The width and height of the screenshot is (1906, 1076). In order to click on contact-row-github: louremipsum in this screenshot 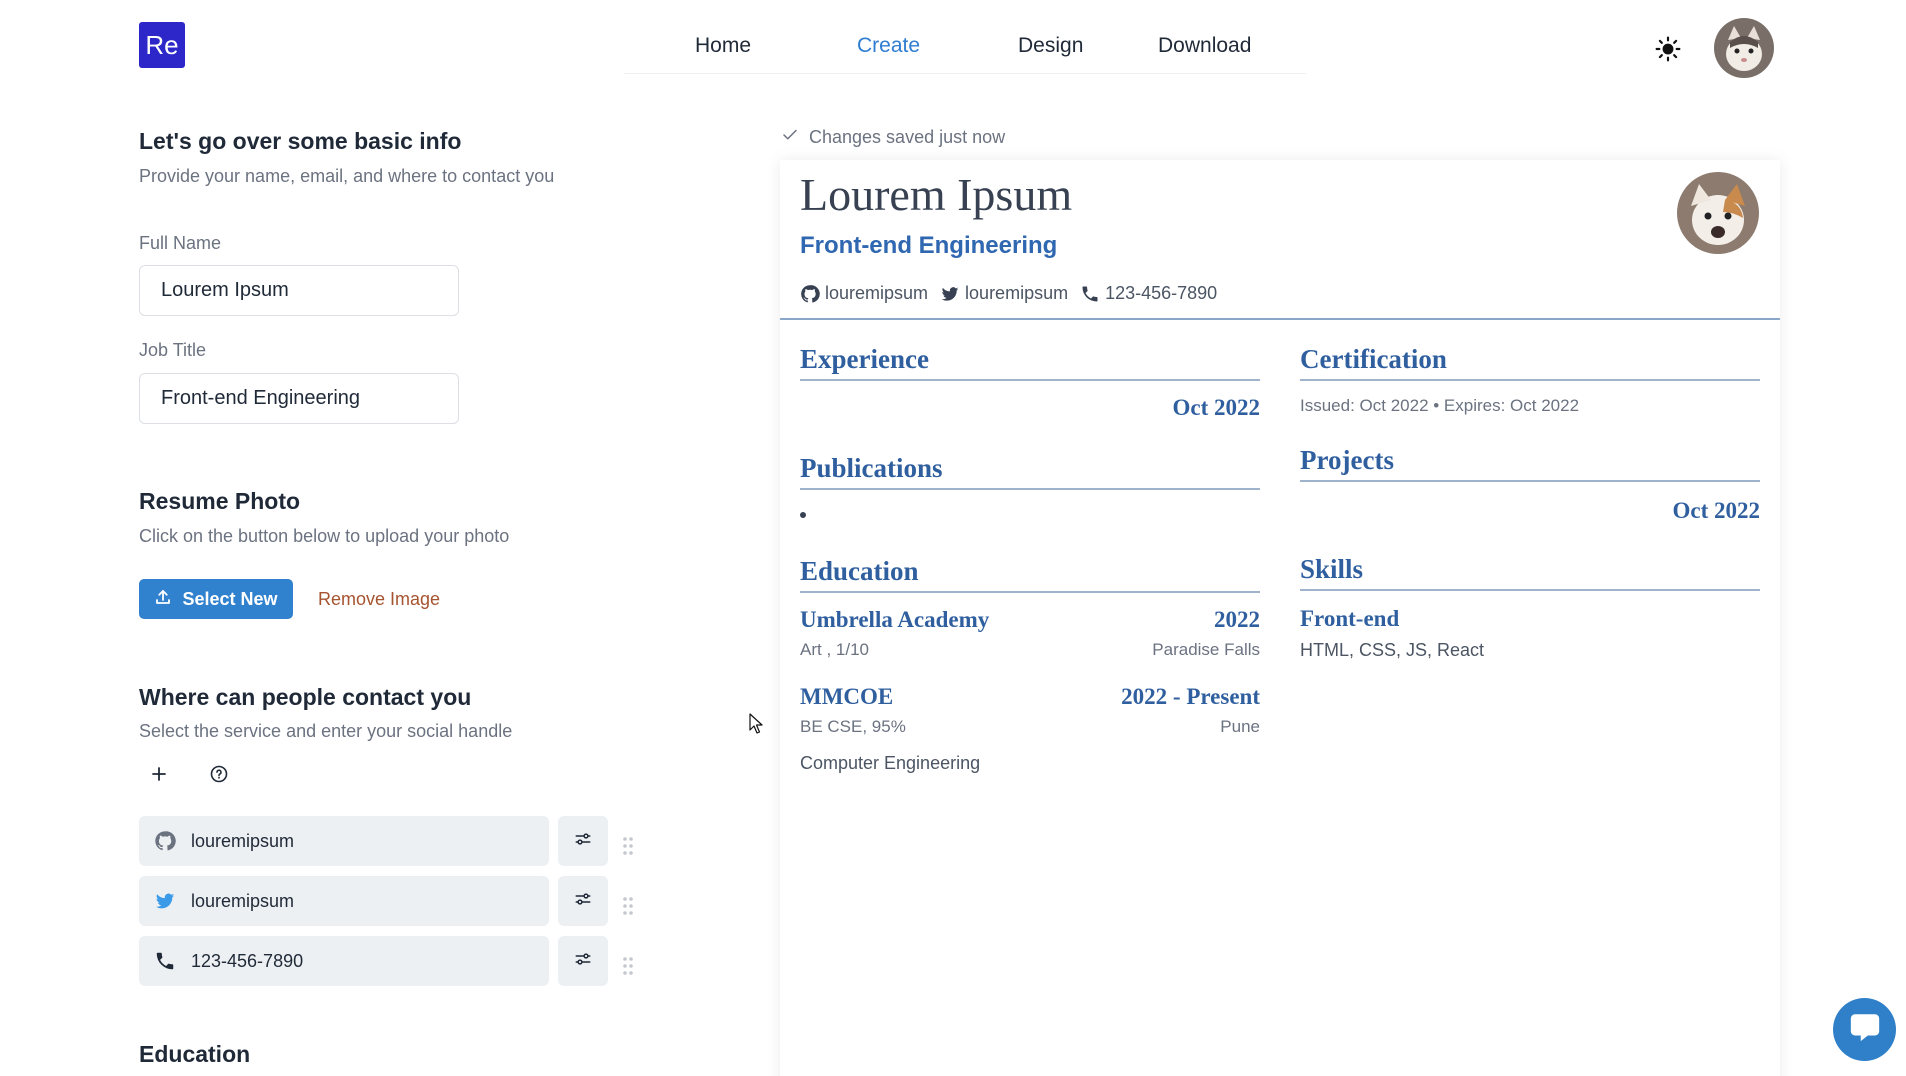, I will do `click(344, 841)`.